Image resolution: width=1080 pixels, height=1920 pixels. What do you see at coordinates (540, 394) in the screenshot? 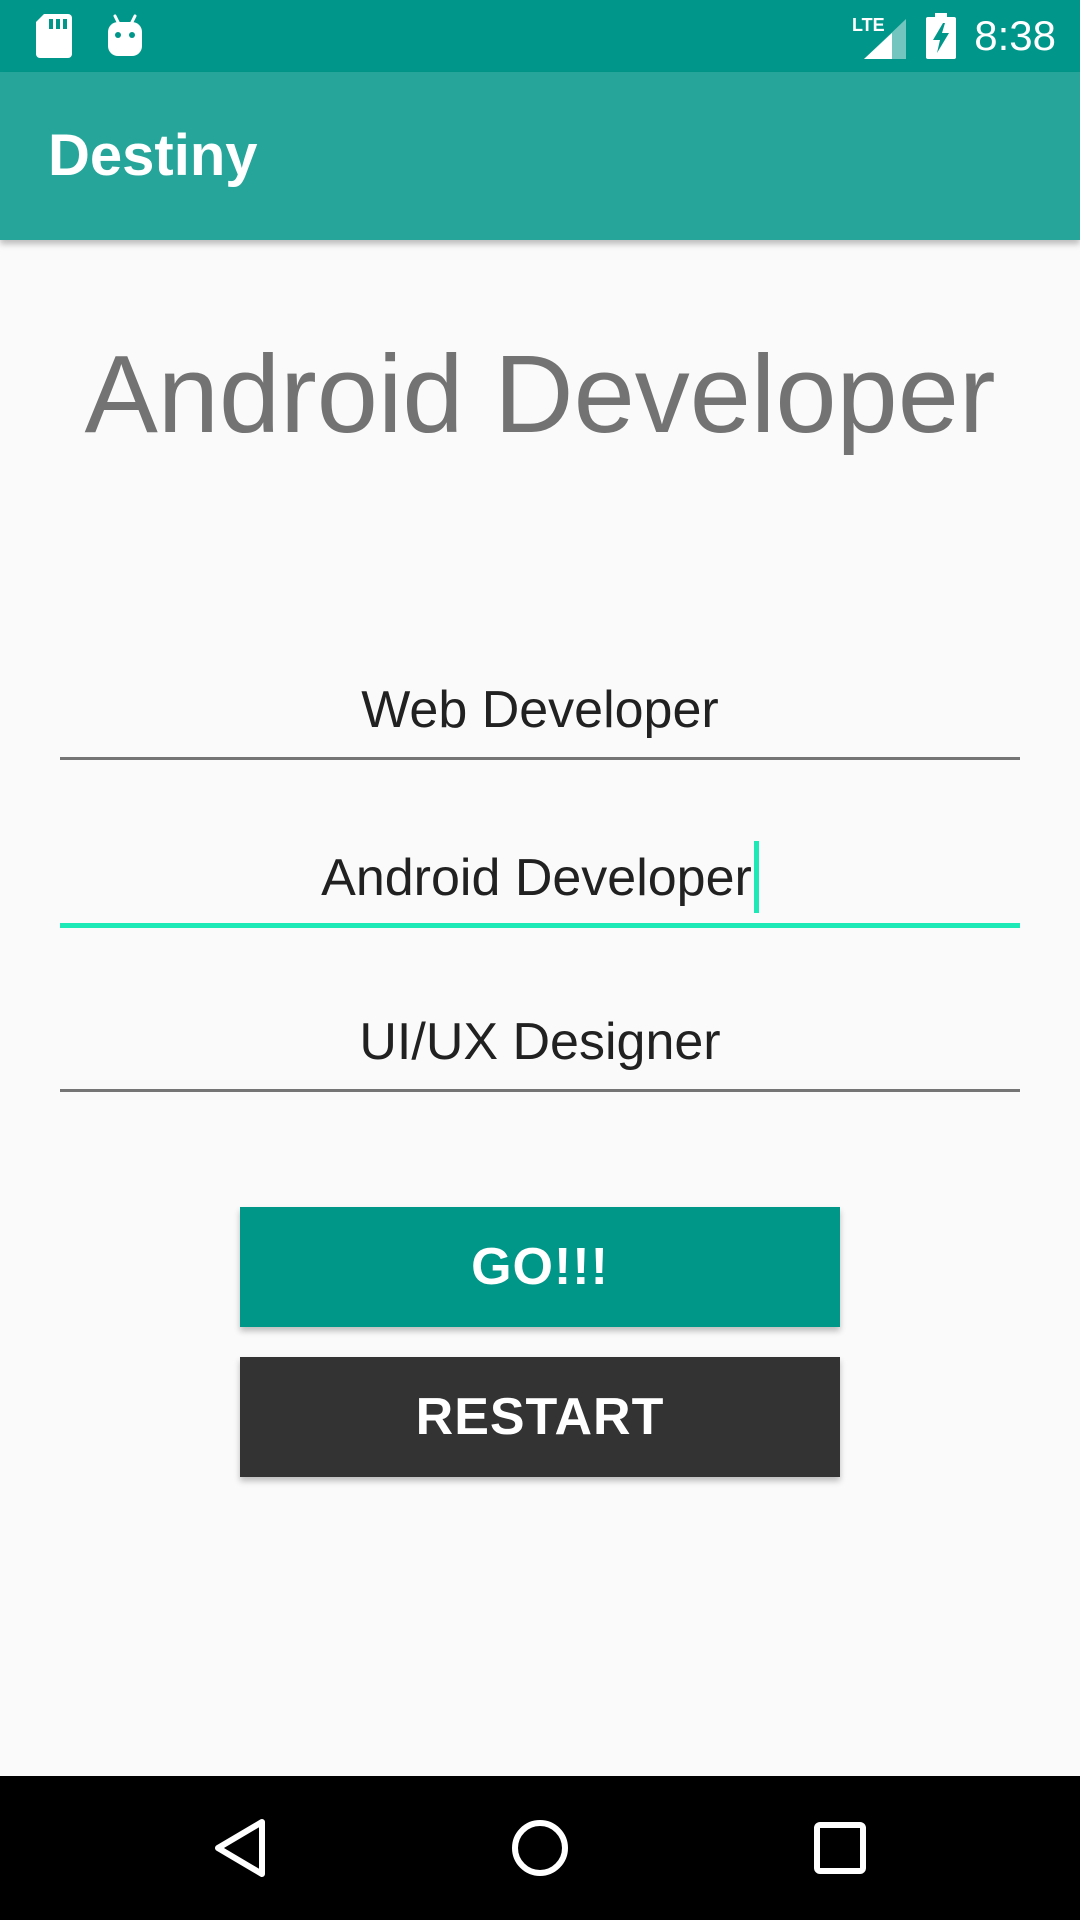
I see `result-headline: Android Developer` at bounding box center [540, 394].